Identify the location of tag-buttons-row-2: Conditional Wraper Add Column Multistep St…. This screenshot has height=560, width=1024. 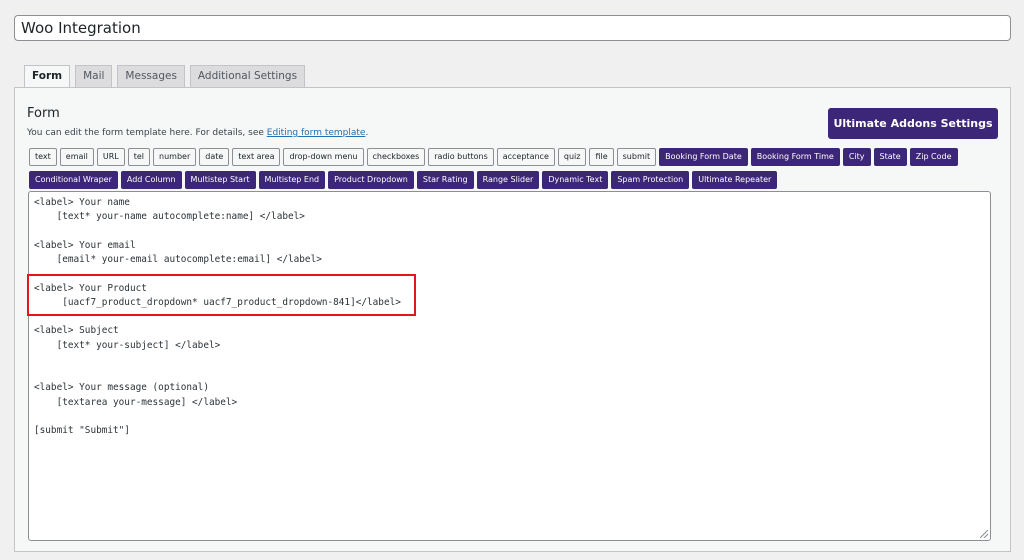
(403, 180).